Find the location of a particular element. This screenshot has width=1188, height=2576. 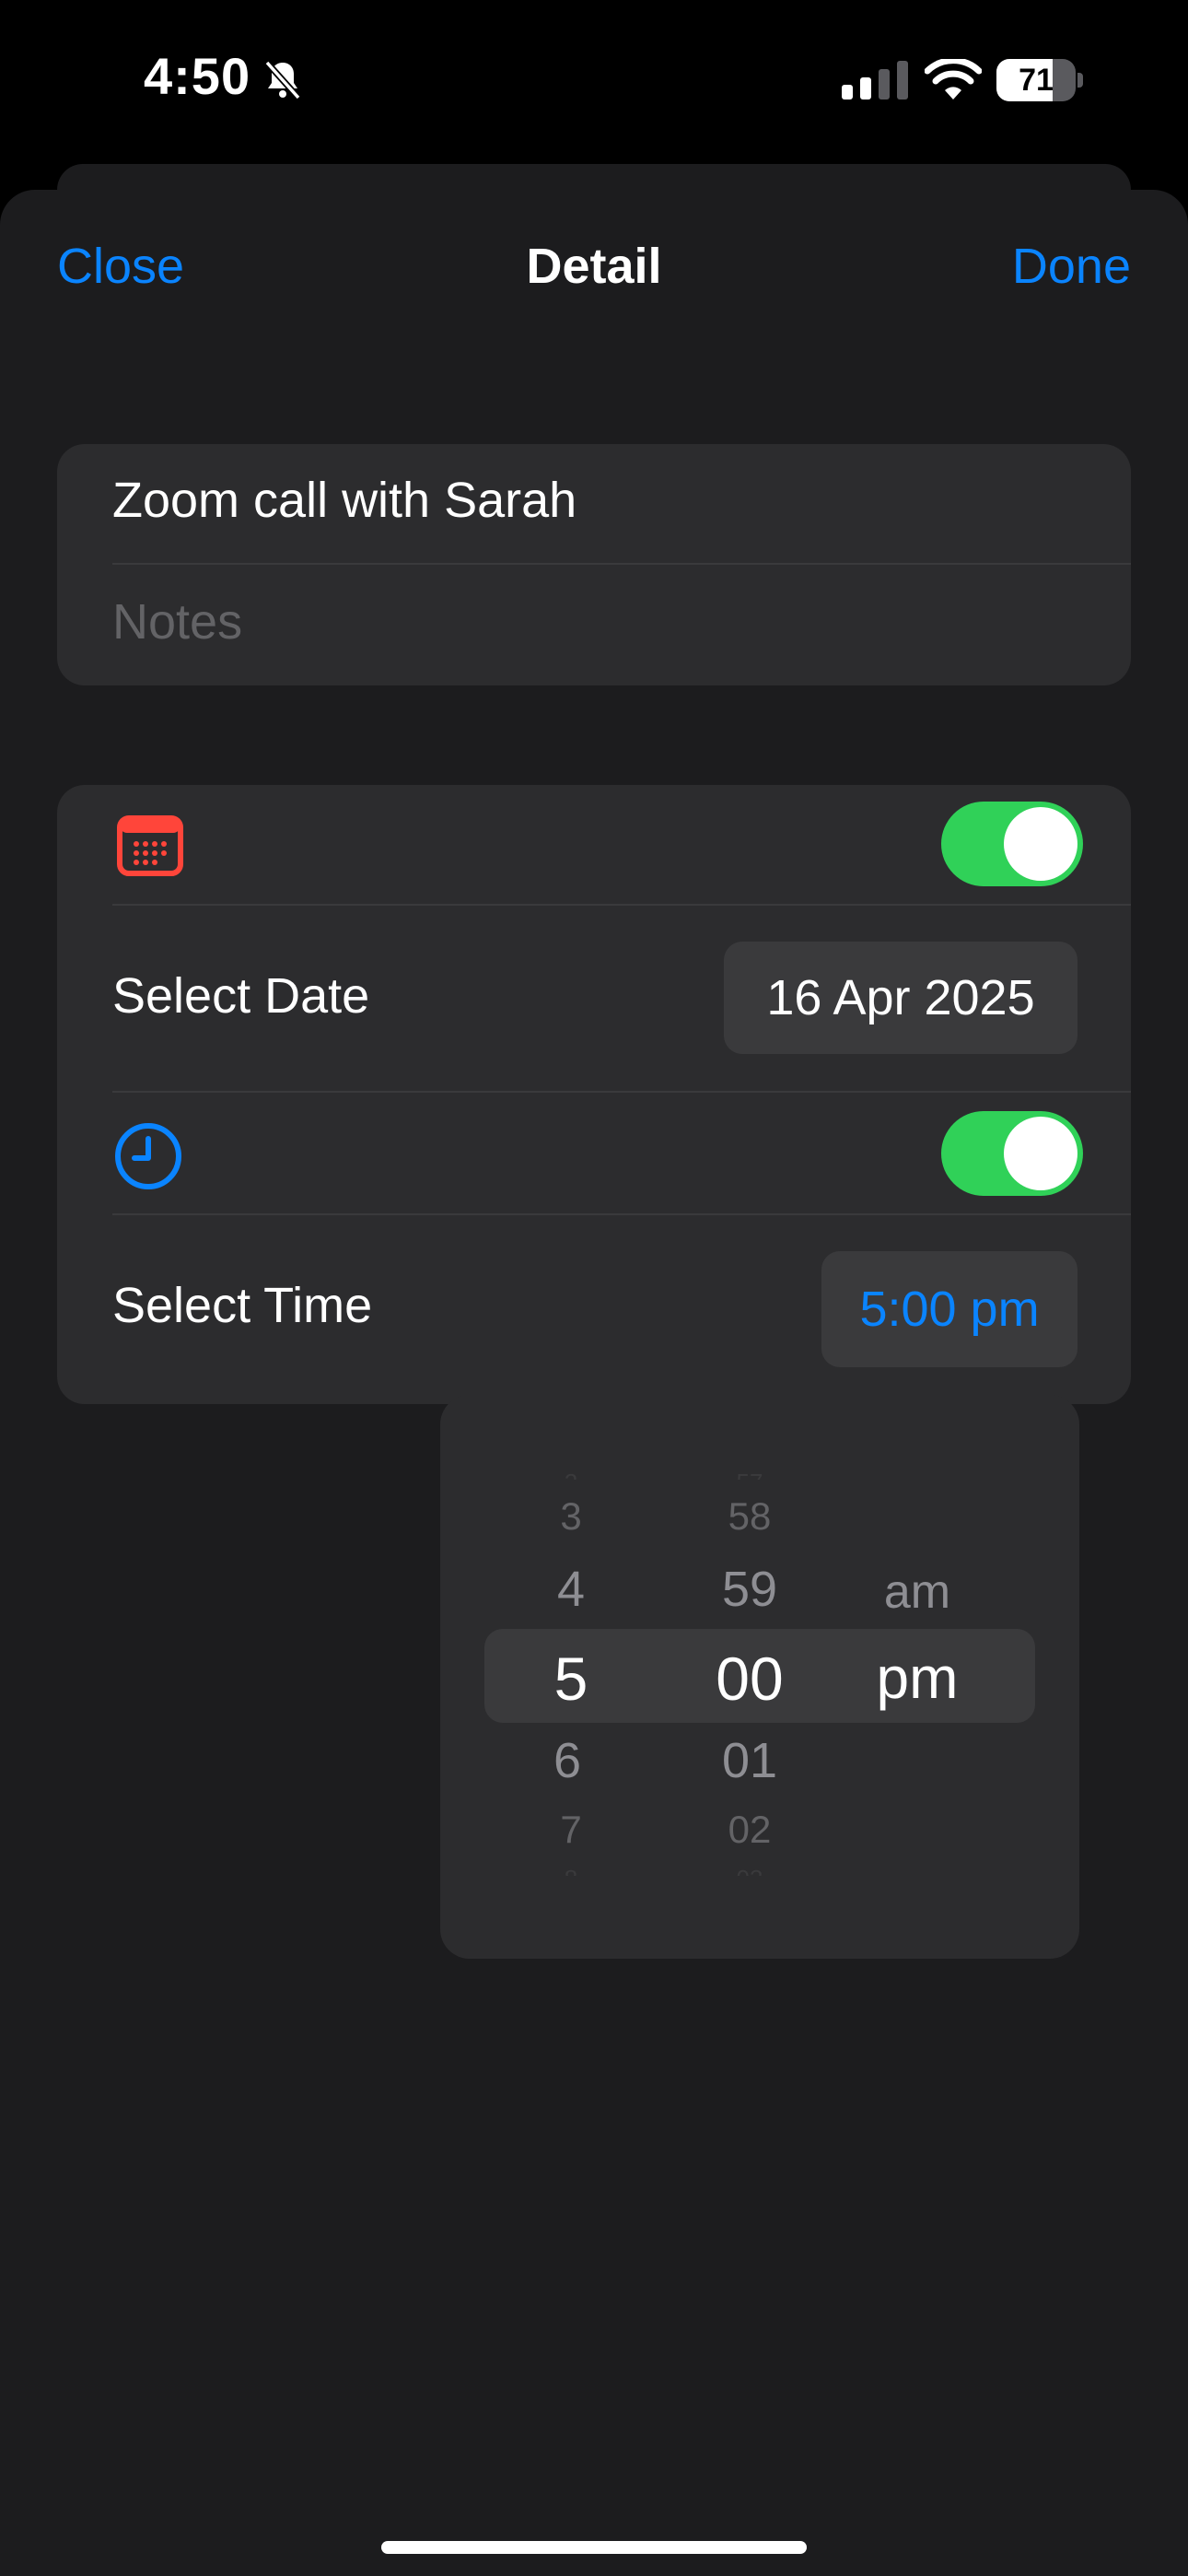

picker-hour-item: 4 is located at coordinates (571, 1589).